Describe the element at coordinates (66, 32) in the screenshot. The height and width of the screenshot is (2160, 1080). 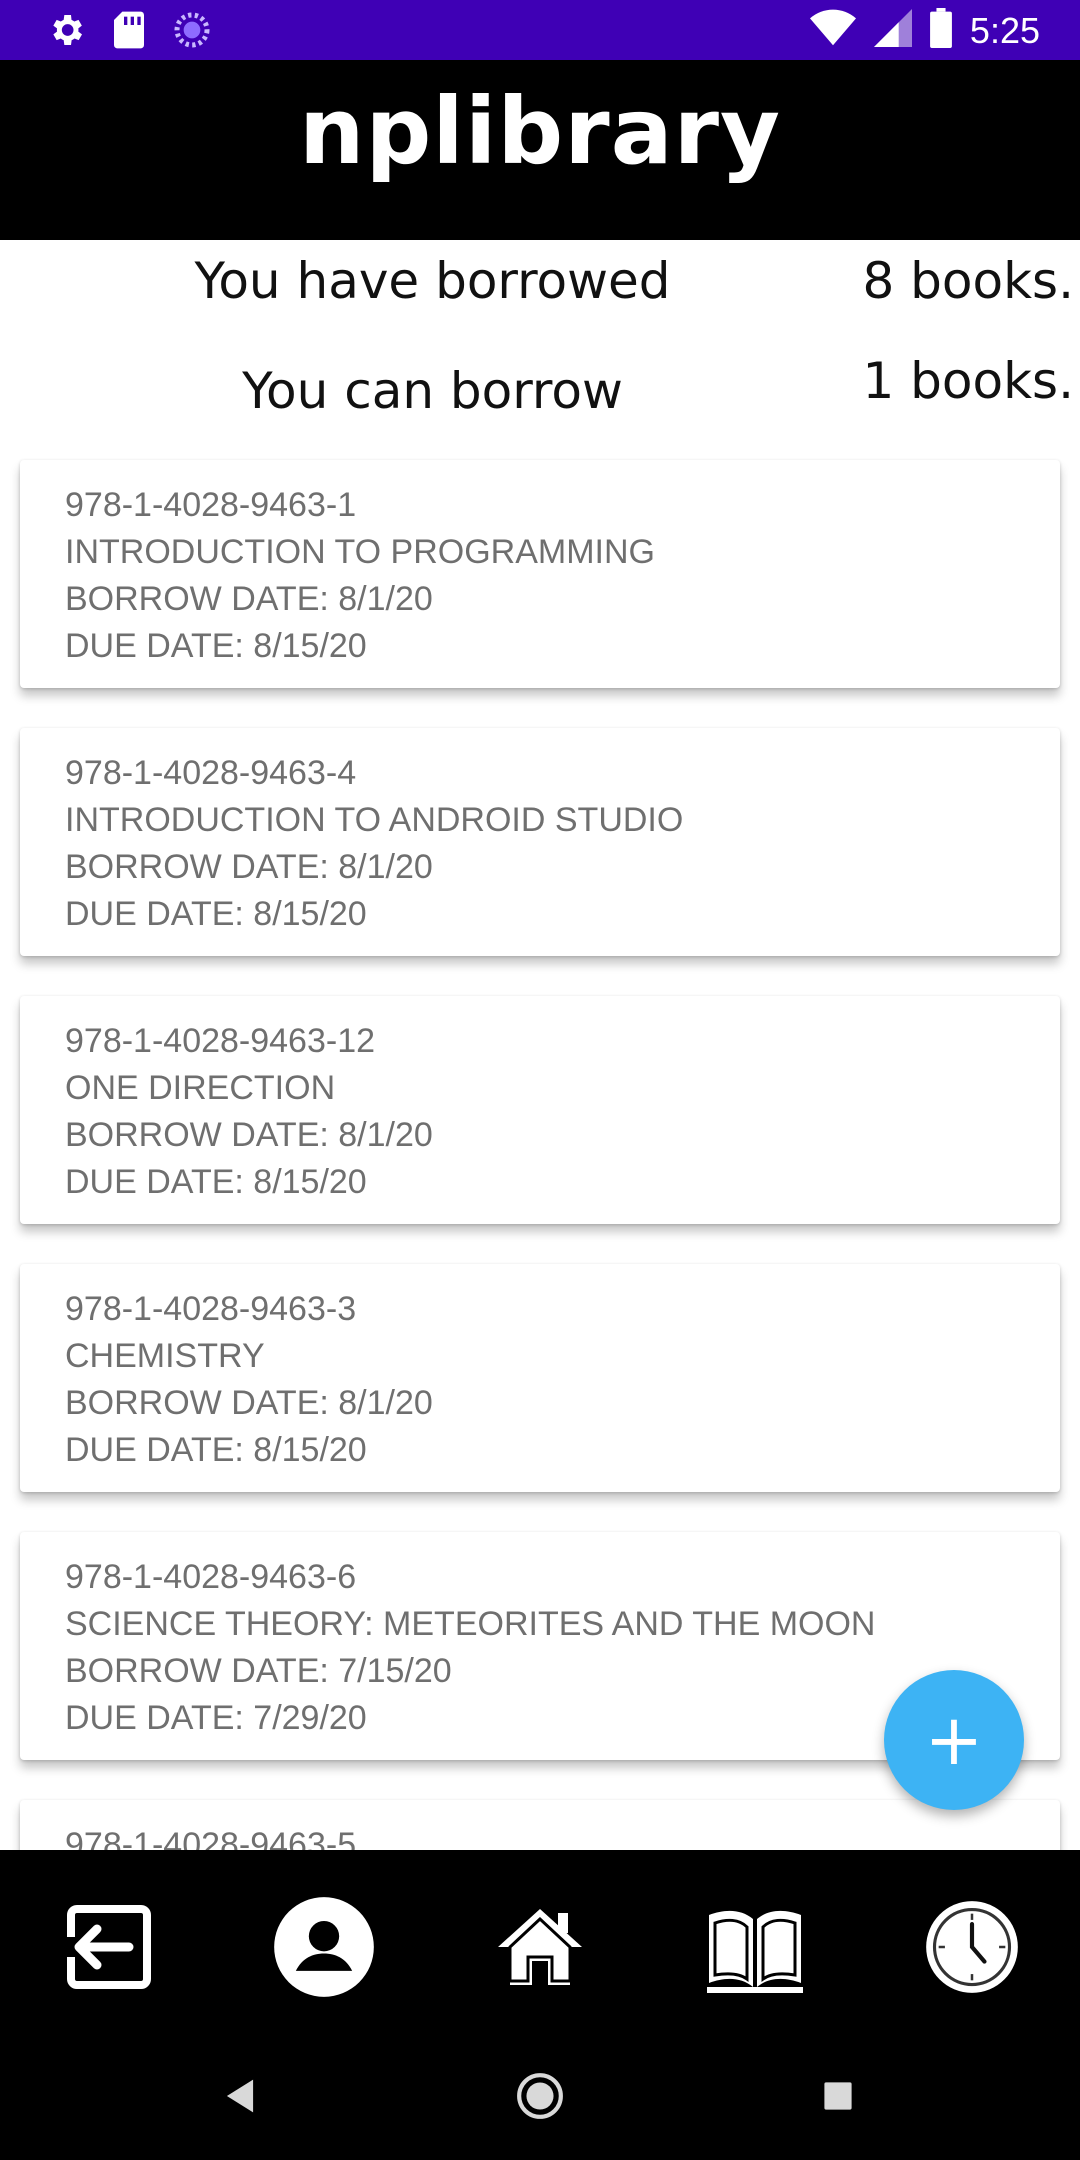
I see `gear-icon` at that location.